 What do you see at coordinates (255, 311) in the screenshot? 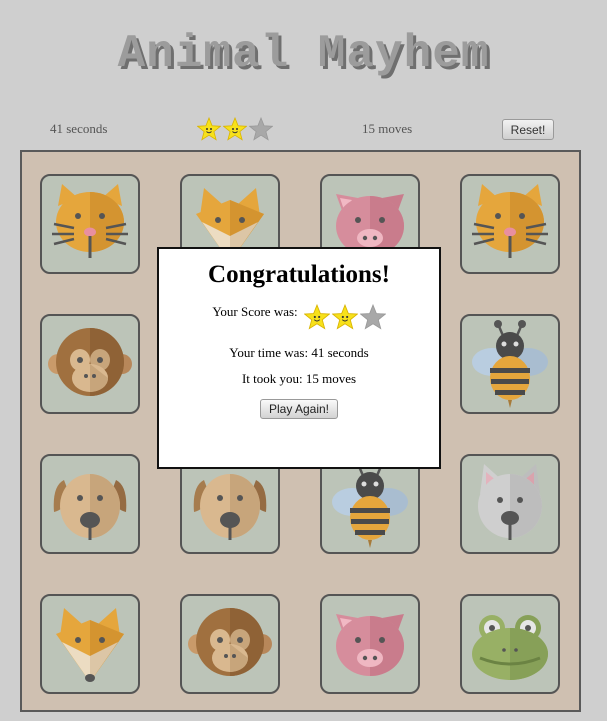
I see `score-label: Your Score was:` at bounding box center [255, 311].